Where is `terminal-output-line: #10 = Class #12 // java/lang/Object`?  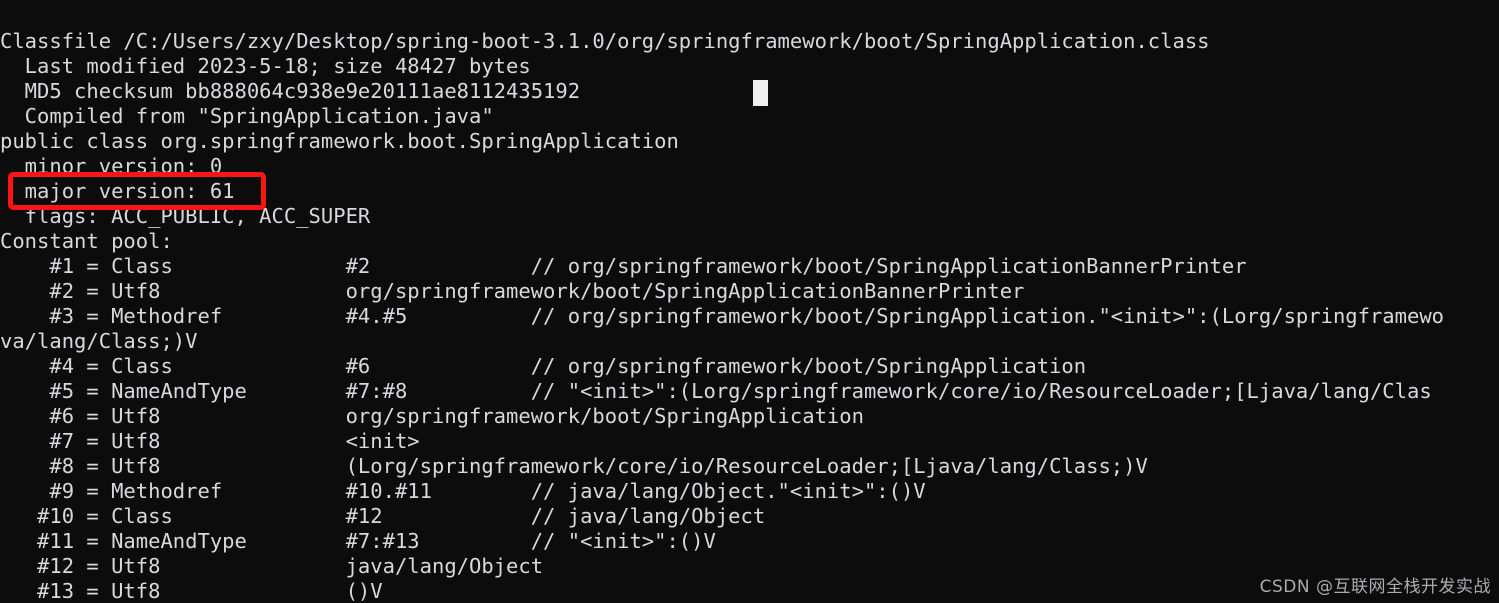
terminal-output-line: #10 = Class #12 // java/lang/Object is located at coordinates (383, 516).